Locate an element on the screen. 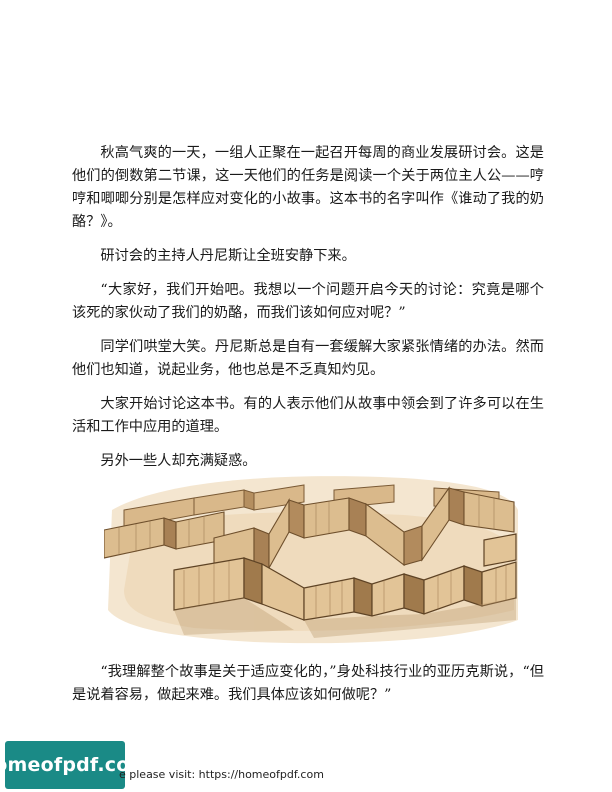  homeofpdf-logo-badge: homeofpdf.com is located at coordinates (74, 765).